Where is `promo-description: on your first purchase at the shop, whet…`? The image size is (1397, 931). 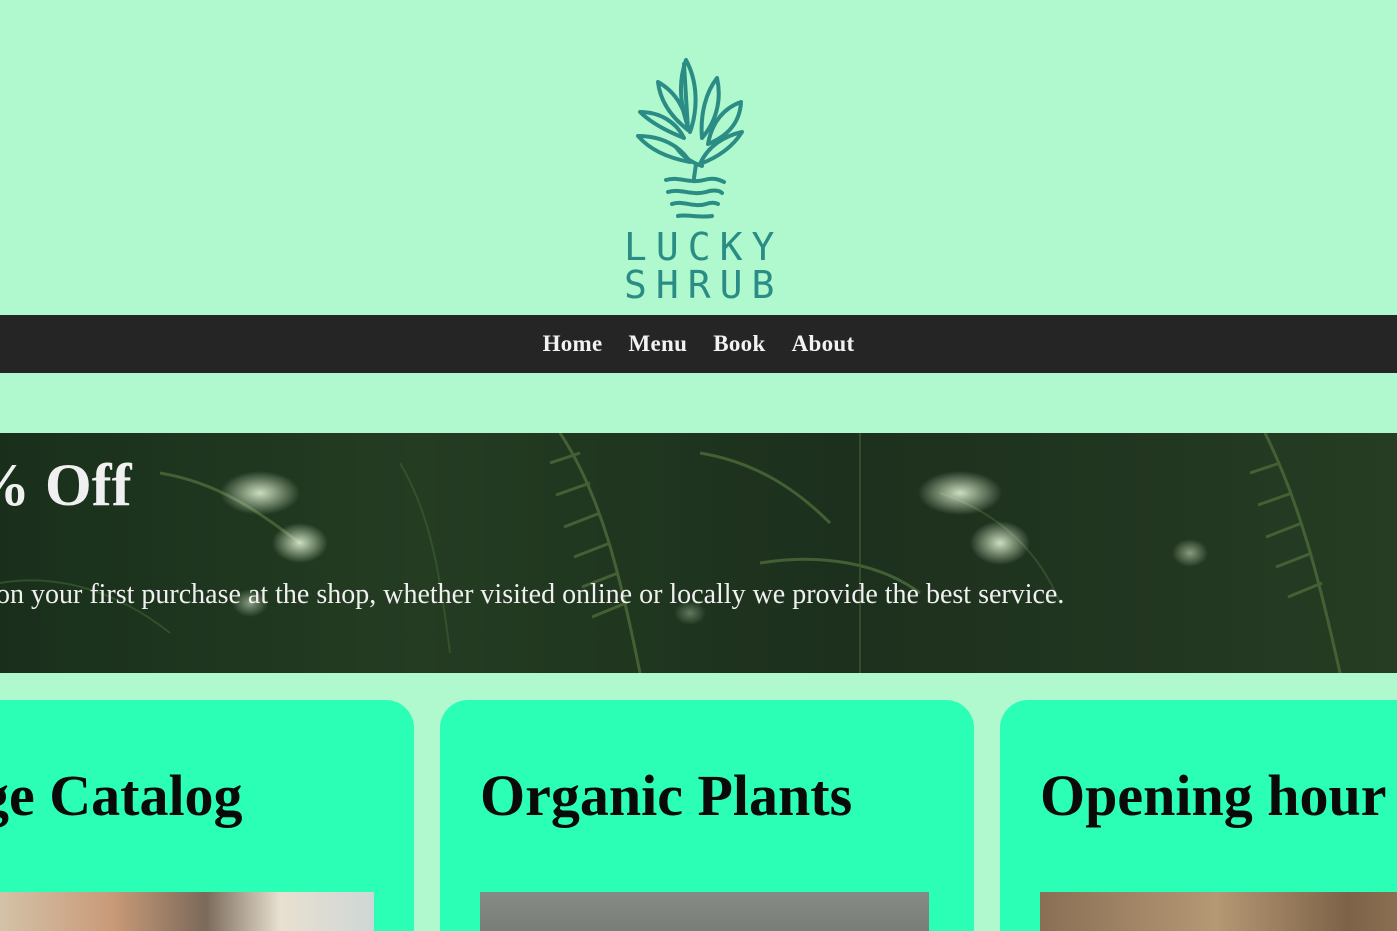
promo-description: on your first purchase at the shop, whet… is located at coordinates (532, 594).